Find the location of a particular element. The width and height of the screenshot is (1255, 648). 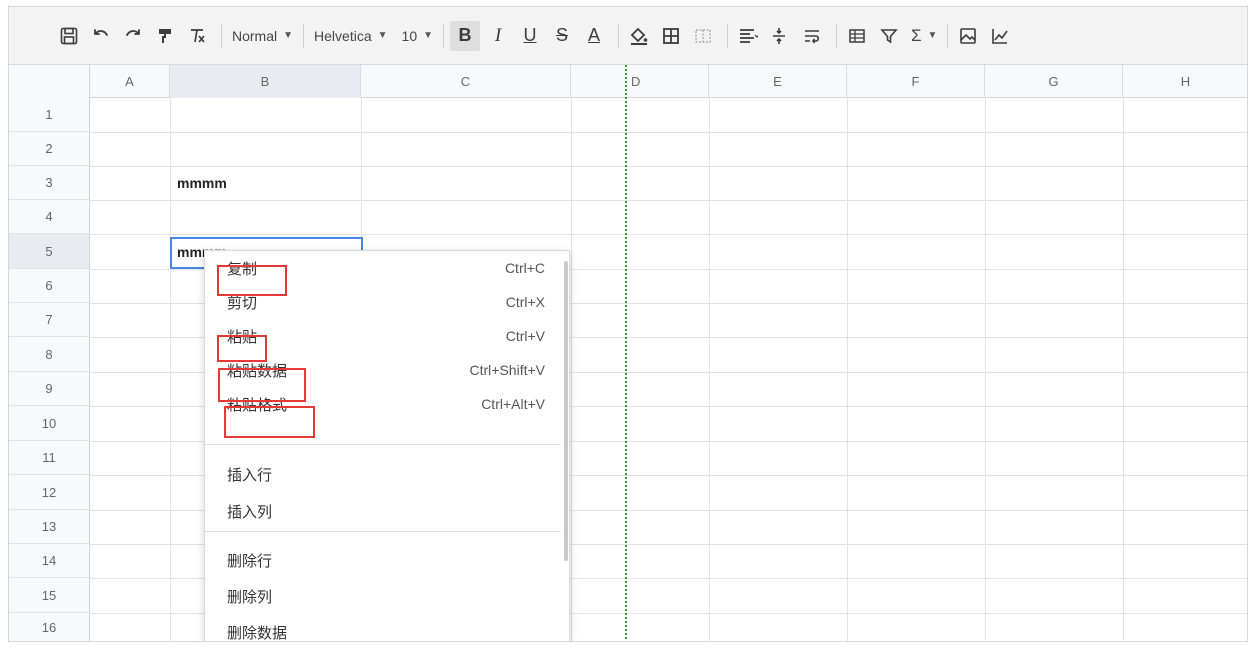

row-header-8: 8 is located at coordinates (49, 354).